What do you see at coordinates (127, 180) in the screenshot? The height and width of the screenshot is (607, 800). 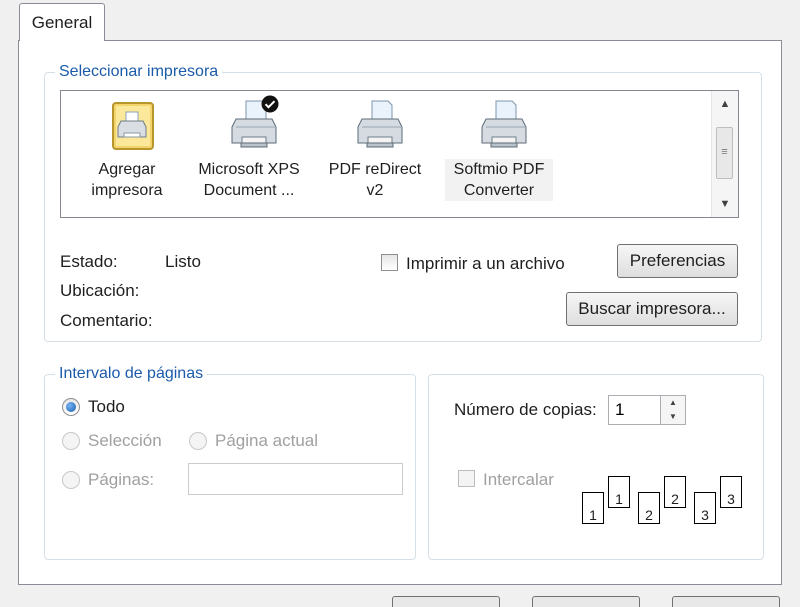 I see `printer-name: Agregar impresora` at bounding box center [127, 180].